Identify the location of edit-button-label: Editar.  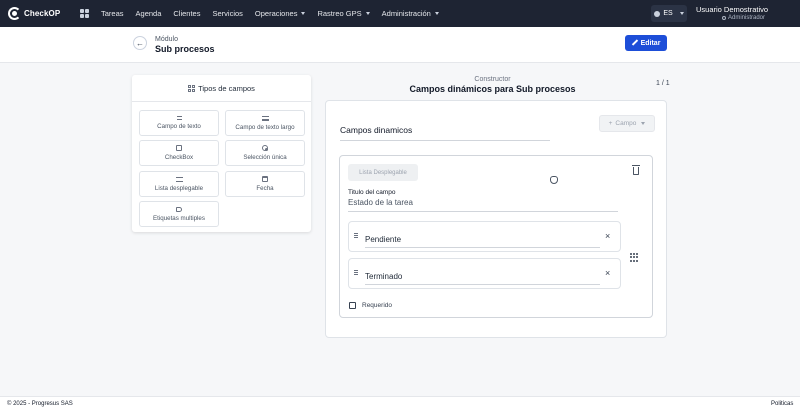
(650, 43).